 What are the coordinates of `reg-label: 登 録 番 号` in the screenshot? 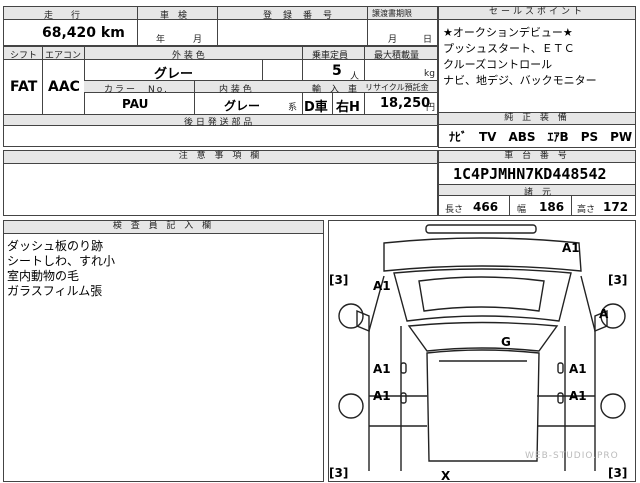 It's located at (298, 16).